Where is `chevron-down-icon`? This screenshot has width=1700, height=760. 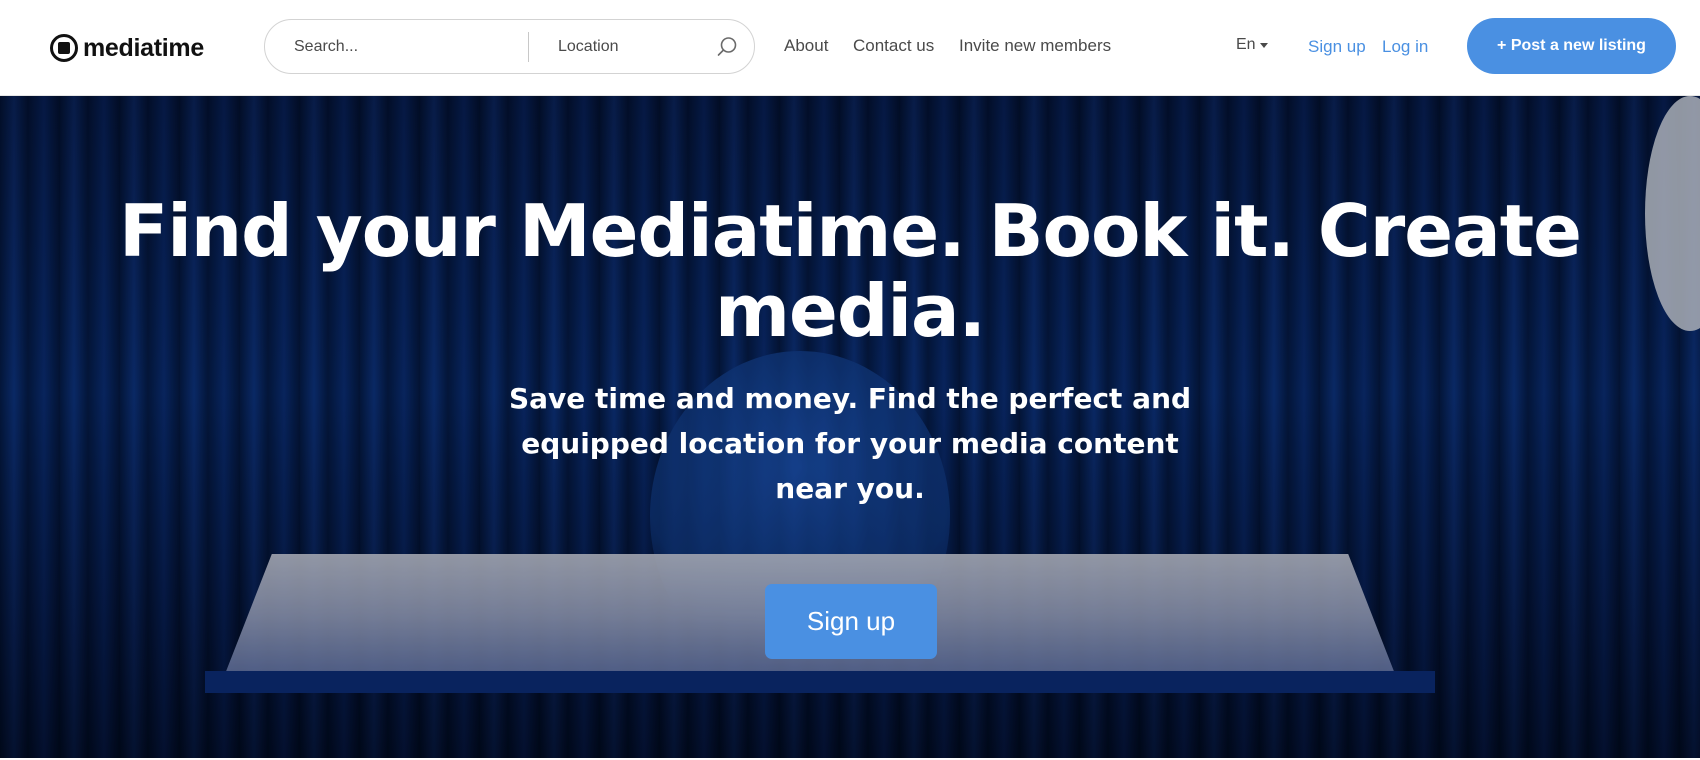 chevron-down-icon is located at coordinates (1263, 45).